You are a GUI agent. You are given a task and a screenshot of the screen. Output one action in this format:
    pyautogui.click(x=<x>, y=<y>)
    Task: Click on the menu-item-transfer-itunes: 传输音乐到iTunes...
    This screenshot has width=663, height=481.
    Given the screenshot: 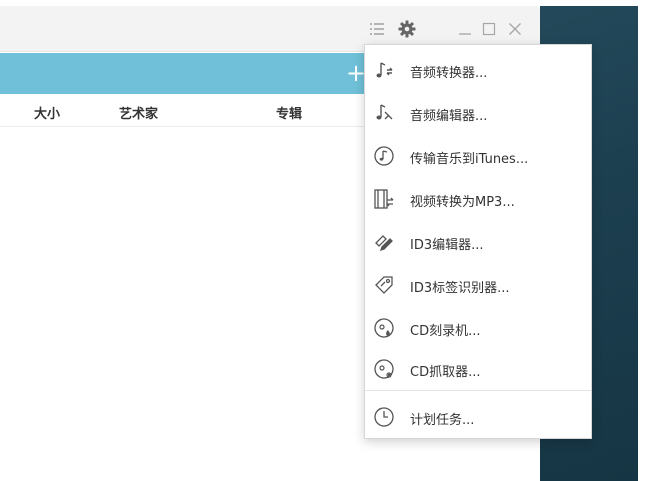 What is the action you would take?
    pyautogui.click(x=478, y=156)
    